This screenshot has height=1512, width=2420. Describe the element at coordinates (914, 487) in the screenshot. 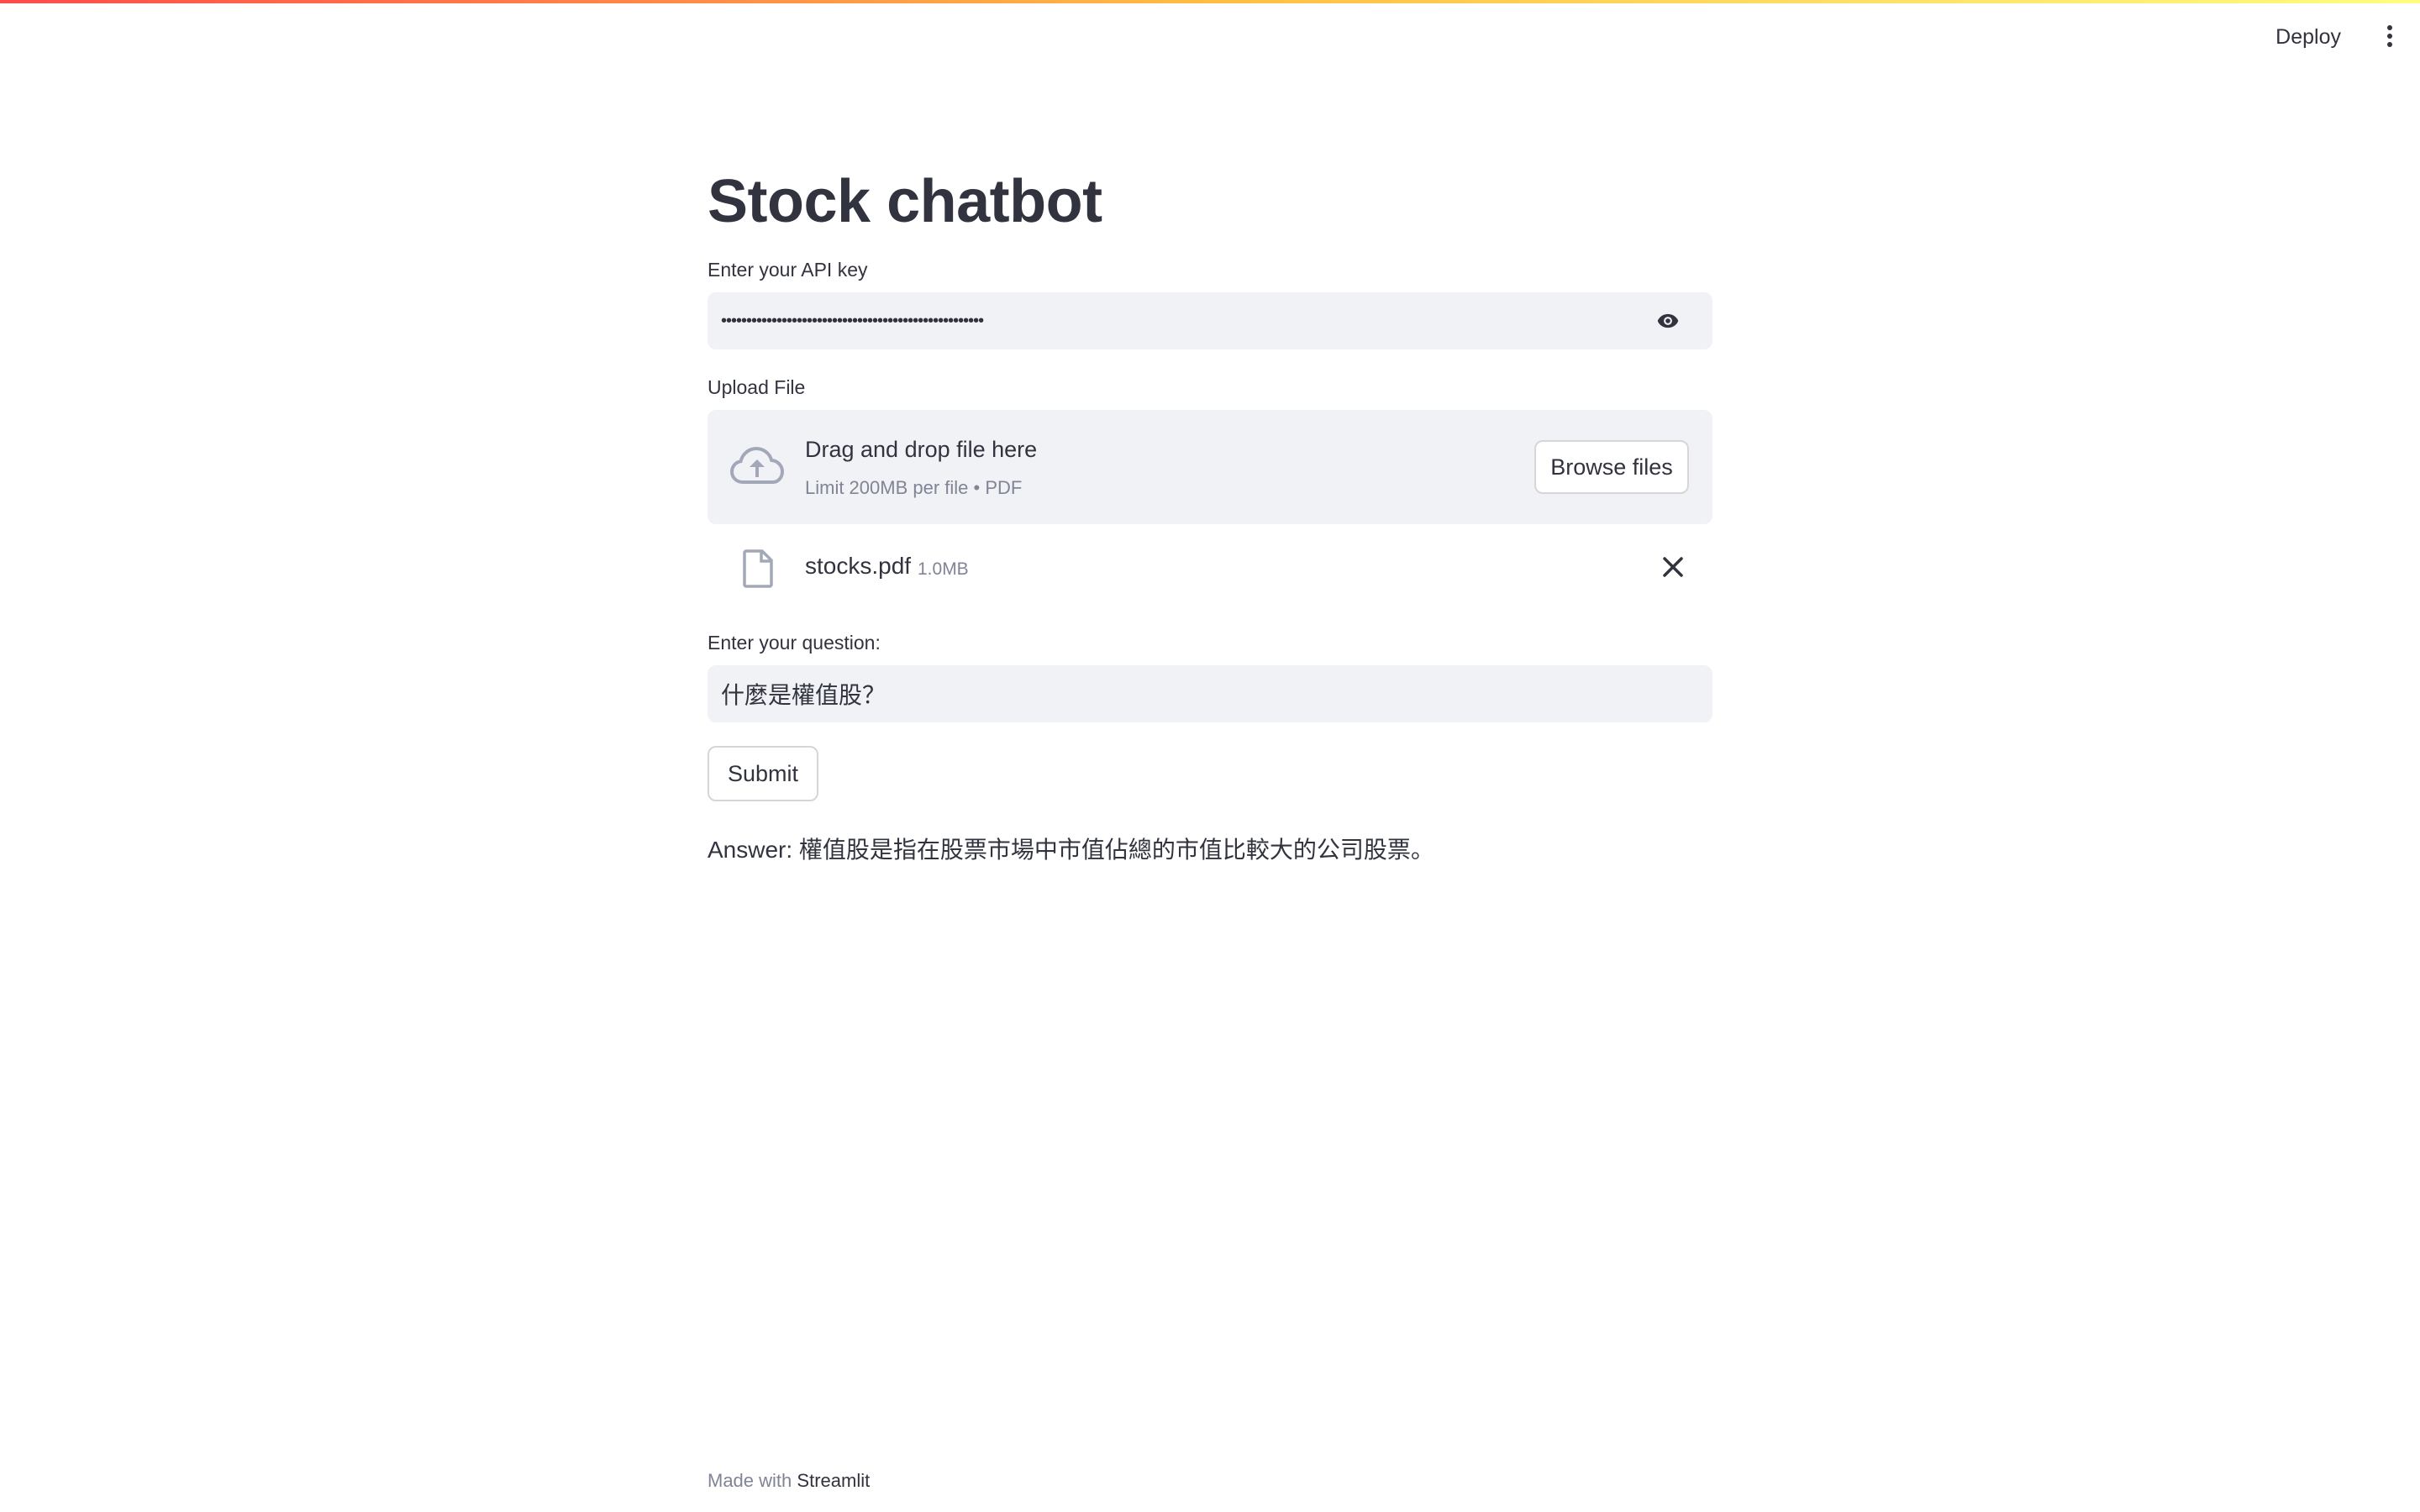

I see `dropzone-subtitle: Limit 200MB per file • PDF` at that location.